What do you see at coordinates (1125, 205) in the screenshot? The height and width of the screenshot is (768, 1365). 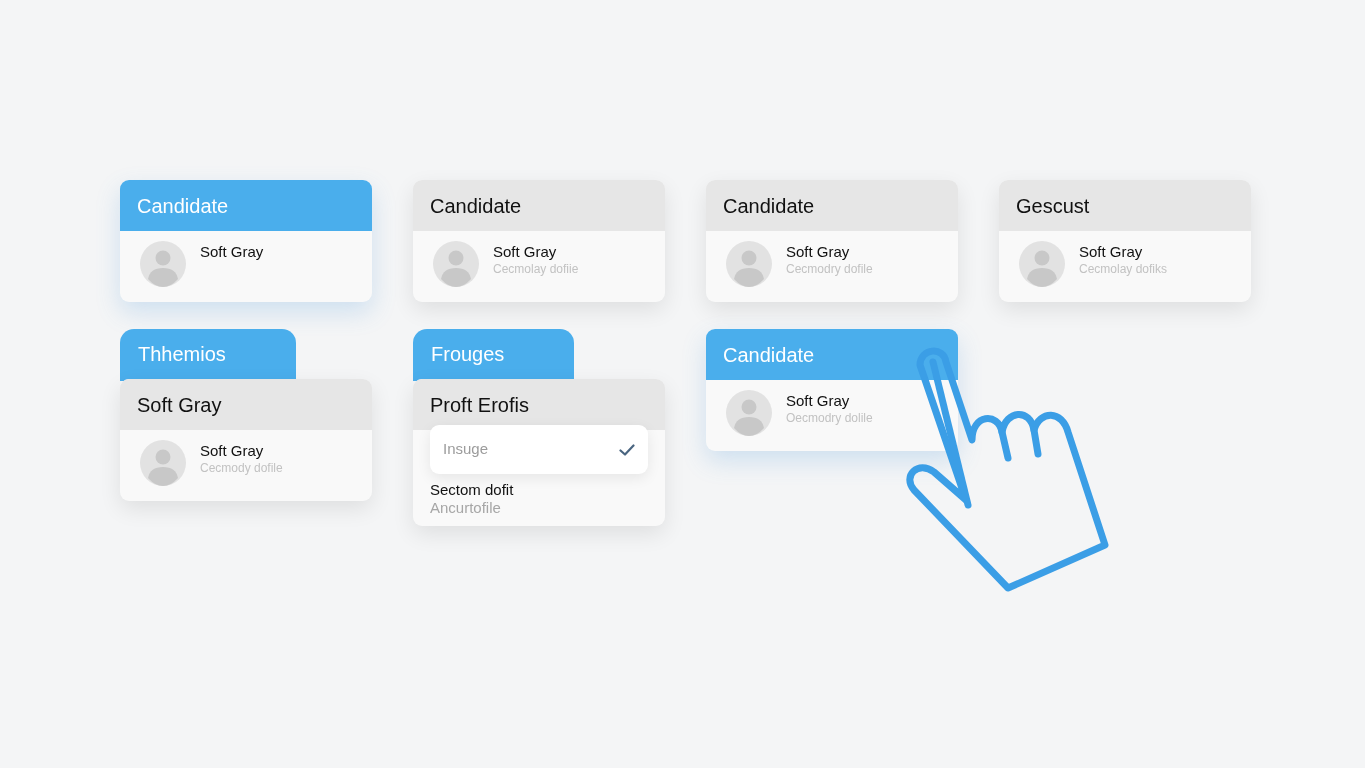 I see `card-header: Gescust` at bounding box center [1125, 205].